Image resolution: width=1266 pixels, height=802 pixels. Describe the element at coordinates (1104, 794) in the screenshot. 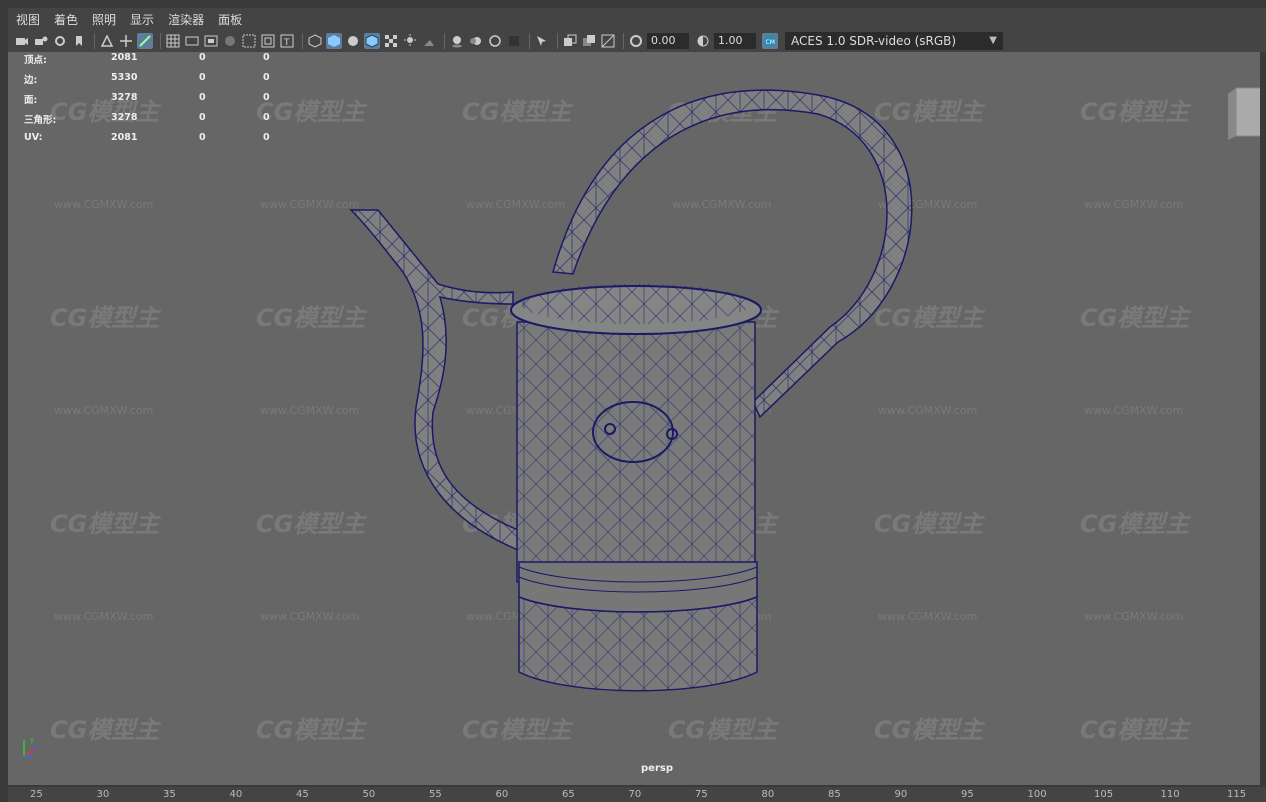

I see `ruler-tick-label: 105` at that location.